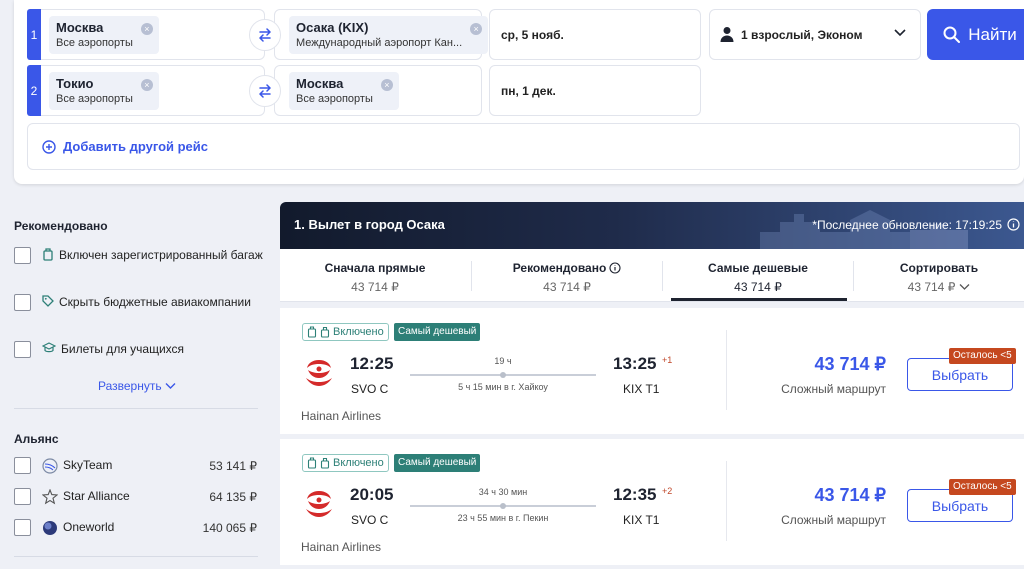 This screenshot has width=1024, height=569. Describe the element at coordinates (952, 34) in the screenshot. I see `search-icon` at that location.